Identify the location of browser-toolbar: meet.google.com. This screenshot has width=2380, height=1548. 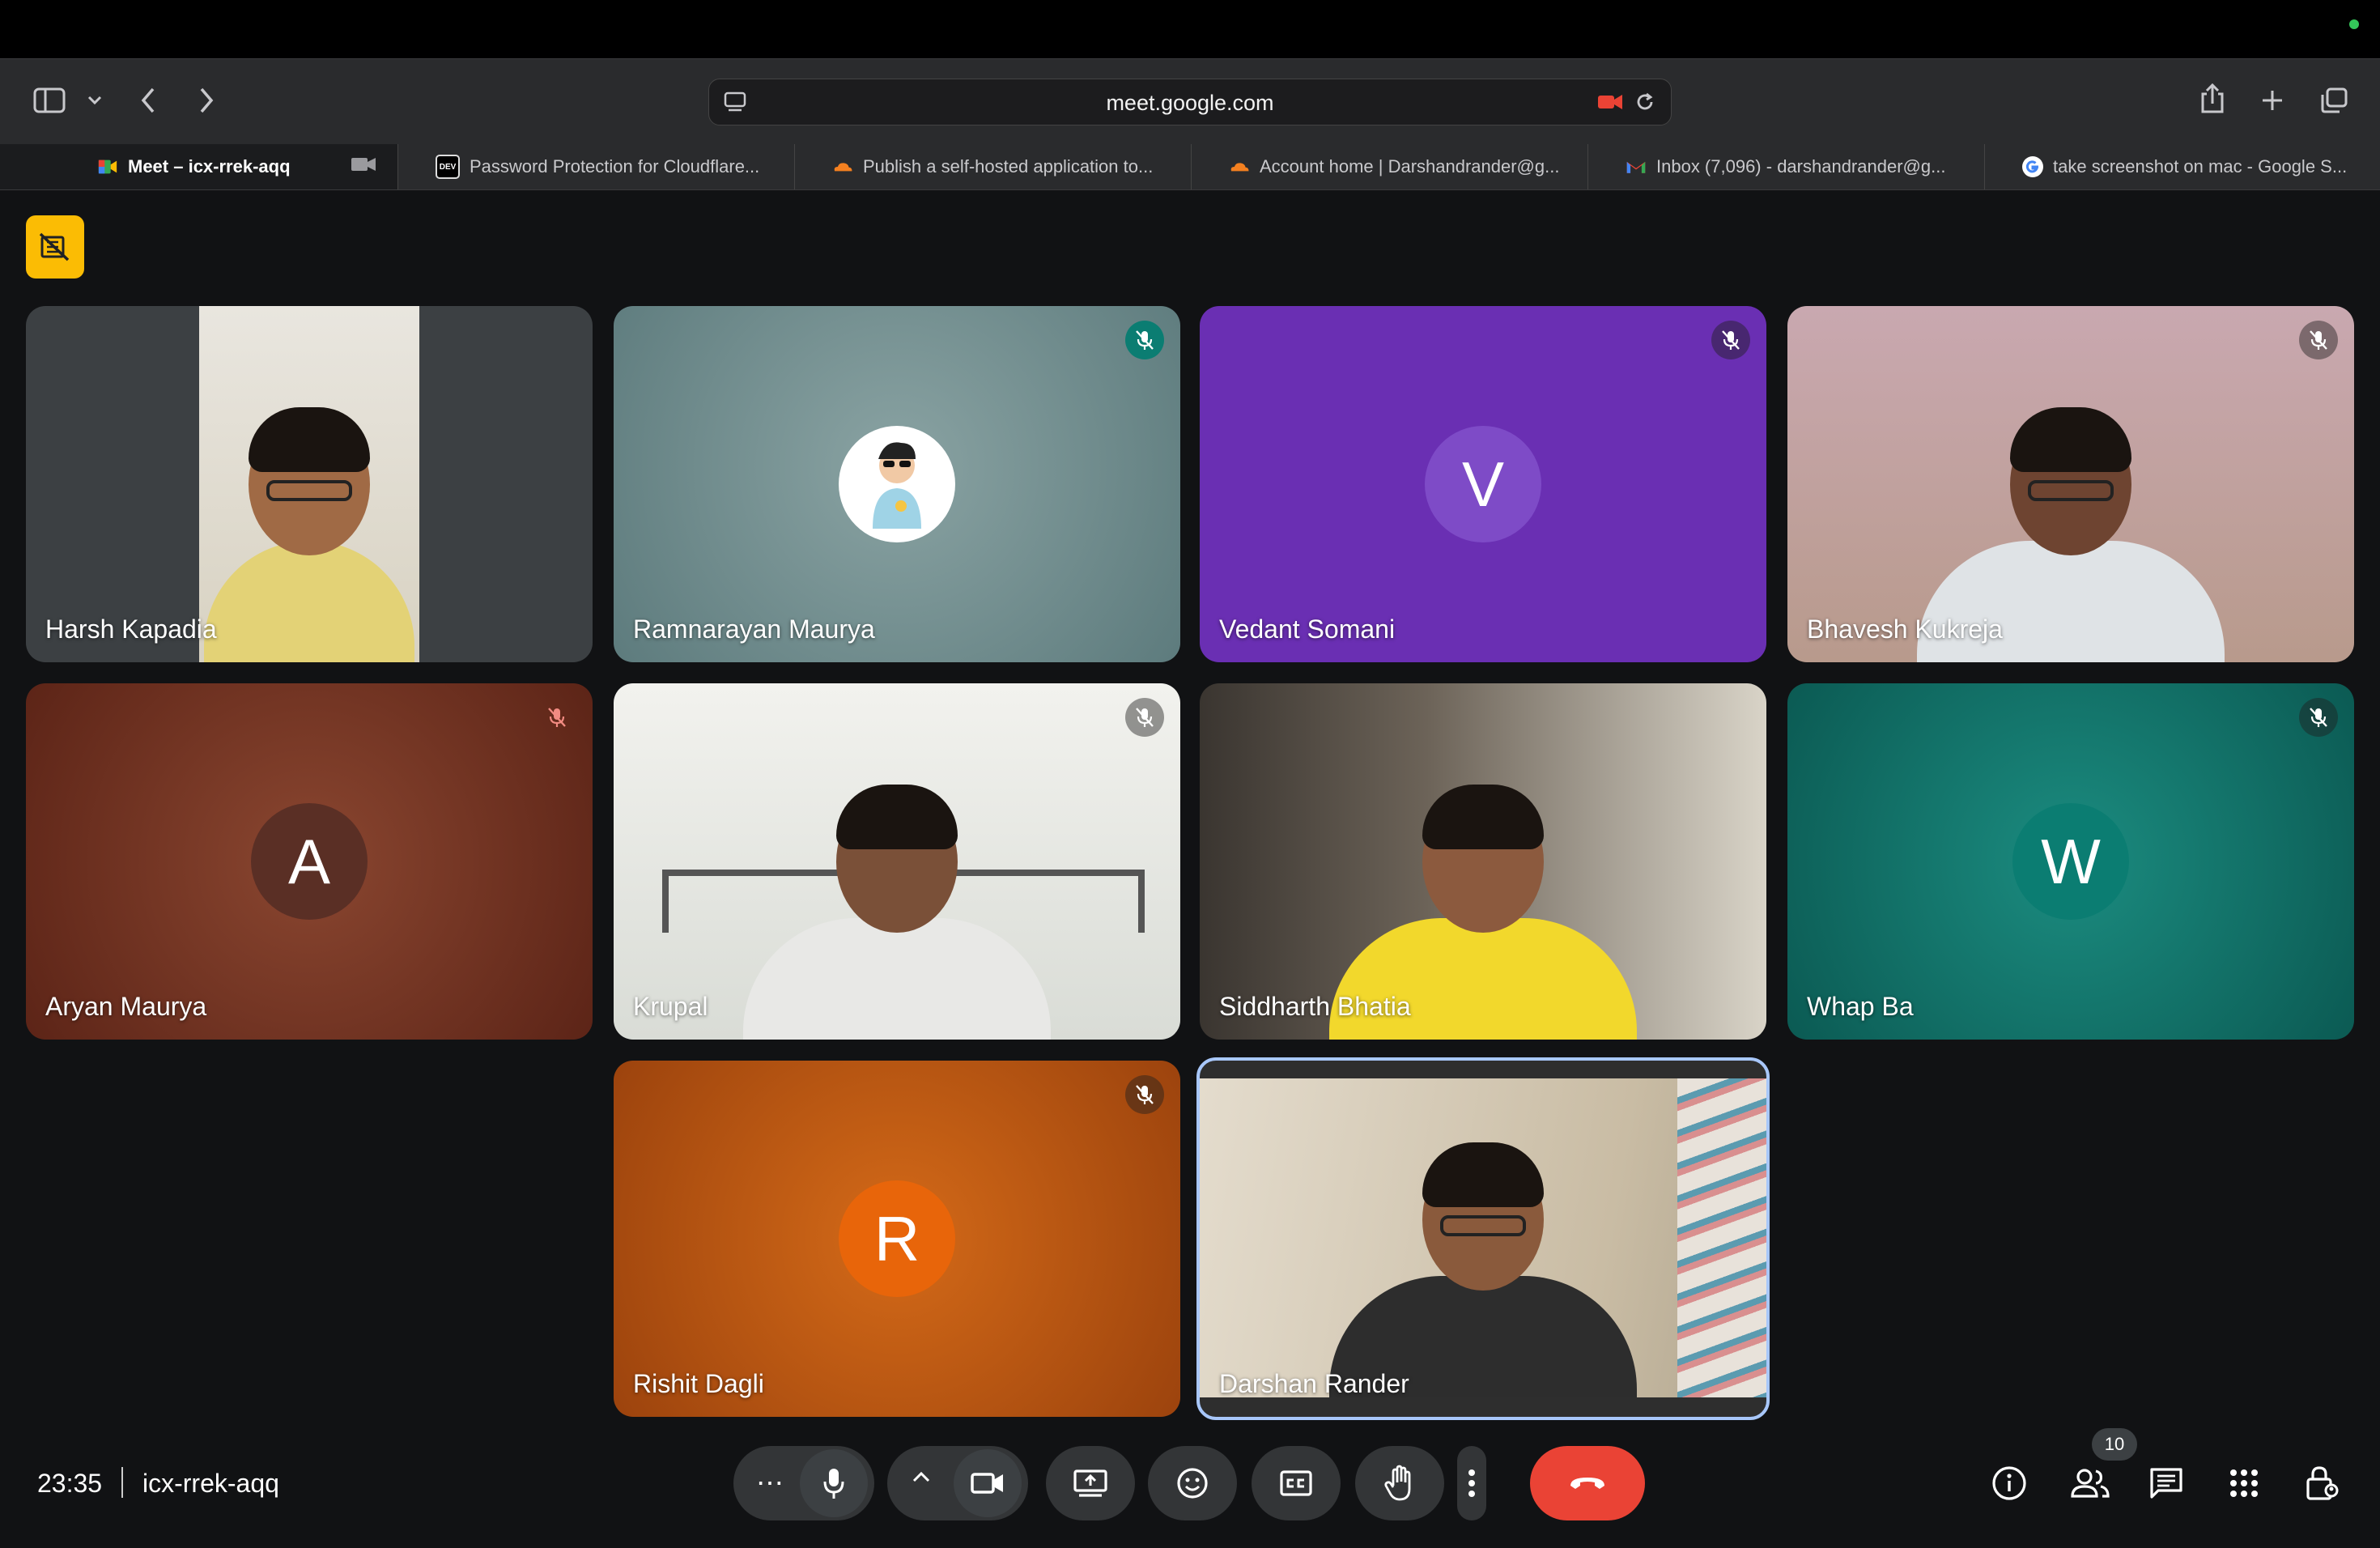
(1190, 101).